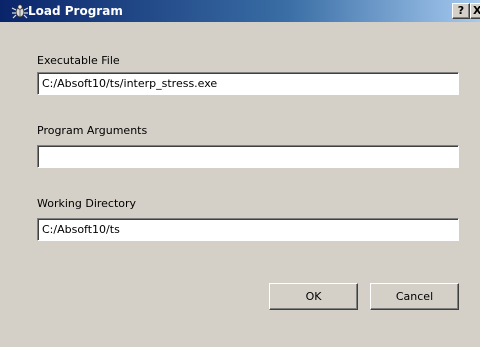 The image size is (480, 347). What do you see at coordinates (248, 156) in the screenshot?
I see `program-arguments-input` at bounding box center [248, 156].